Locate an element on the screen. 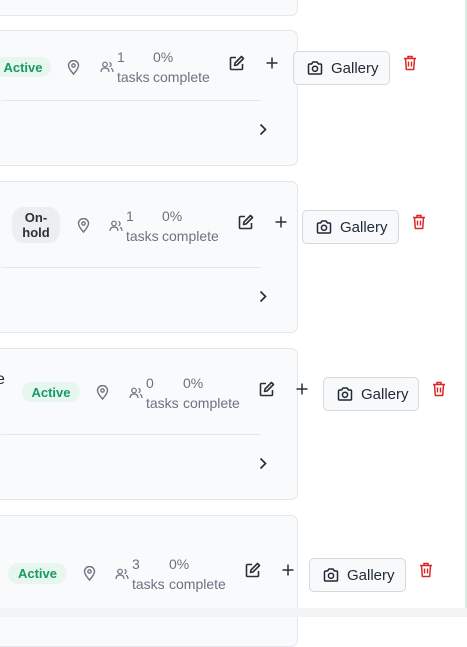 This screenshot has width=467, height=647. status-badge: On- hold is located at coordinates (36, 225).